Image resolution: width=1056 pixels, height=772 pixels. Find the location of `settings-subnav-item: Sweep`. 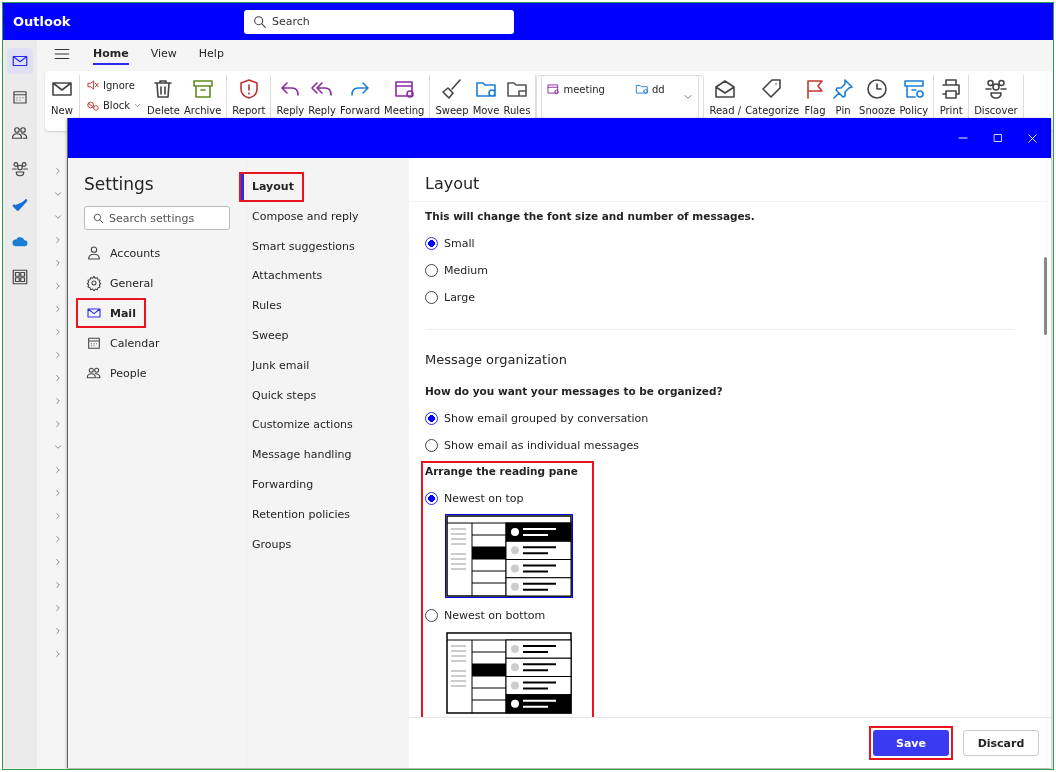

settings-subnav-item: Sweep is located at coordinates (269, 336).